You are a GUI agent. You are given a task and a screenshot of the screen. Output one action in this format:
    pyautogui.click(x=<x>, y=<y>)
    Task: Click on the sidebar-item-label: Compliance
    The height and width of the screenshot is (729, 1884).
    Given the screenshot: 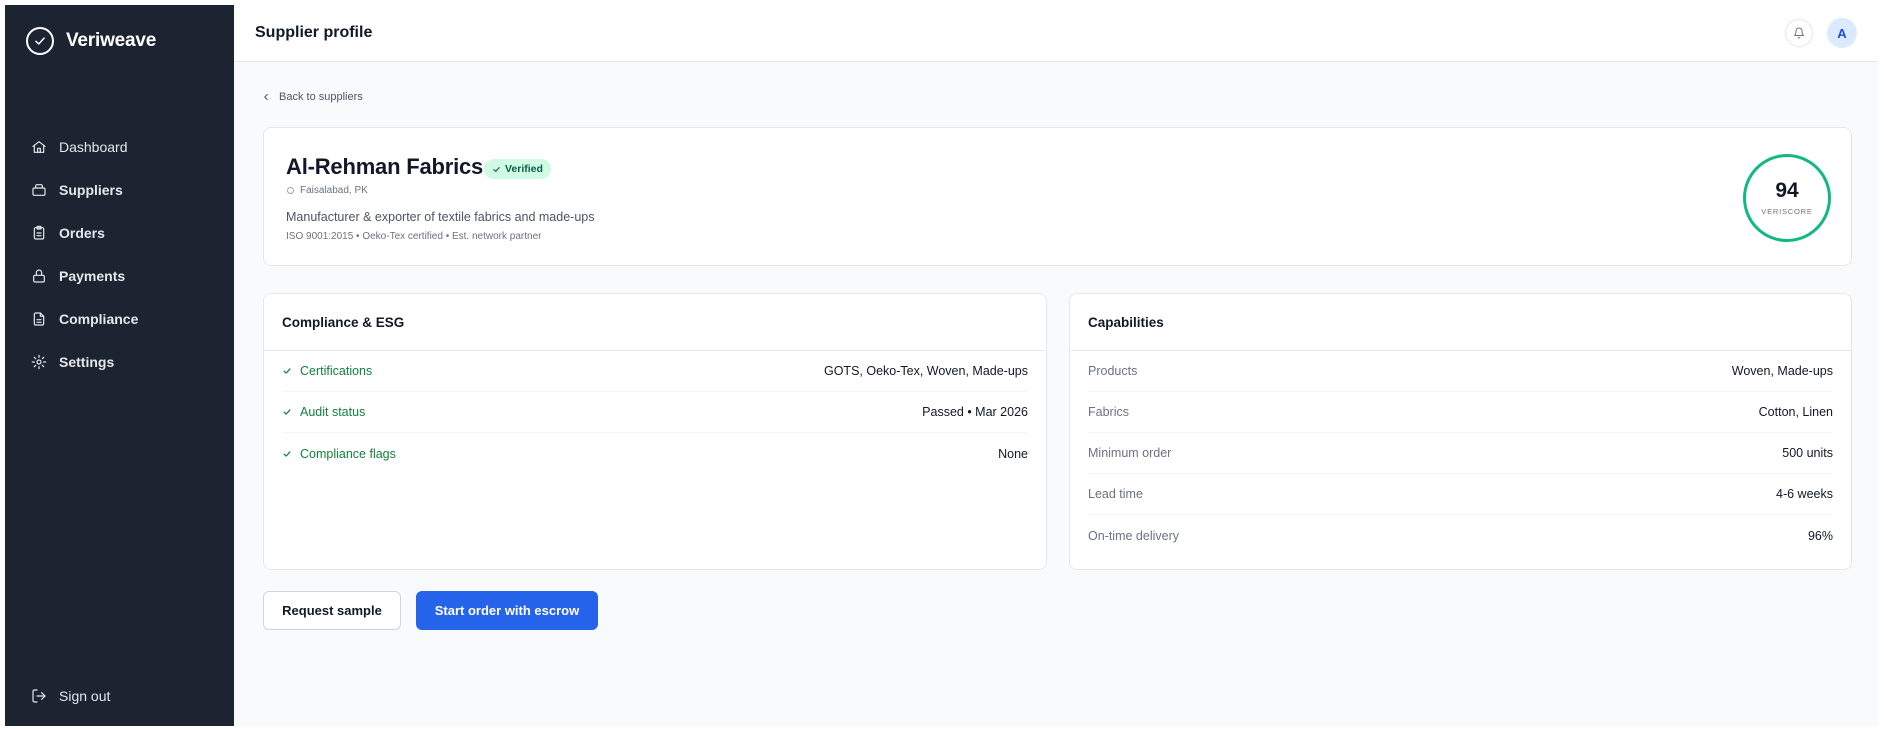 What is the action you would take?
    pyautogui.click(x=99, y=318)
    